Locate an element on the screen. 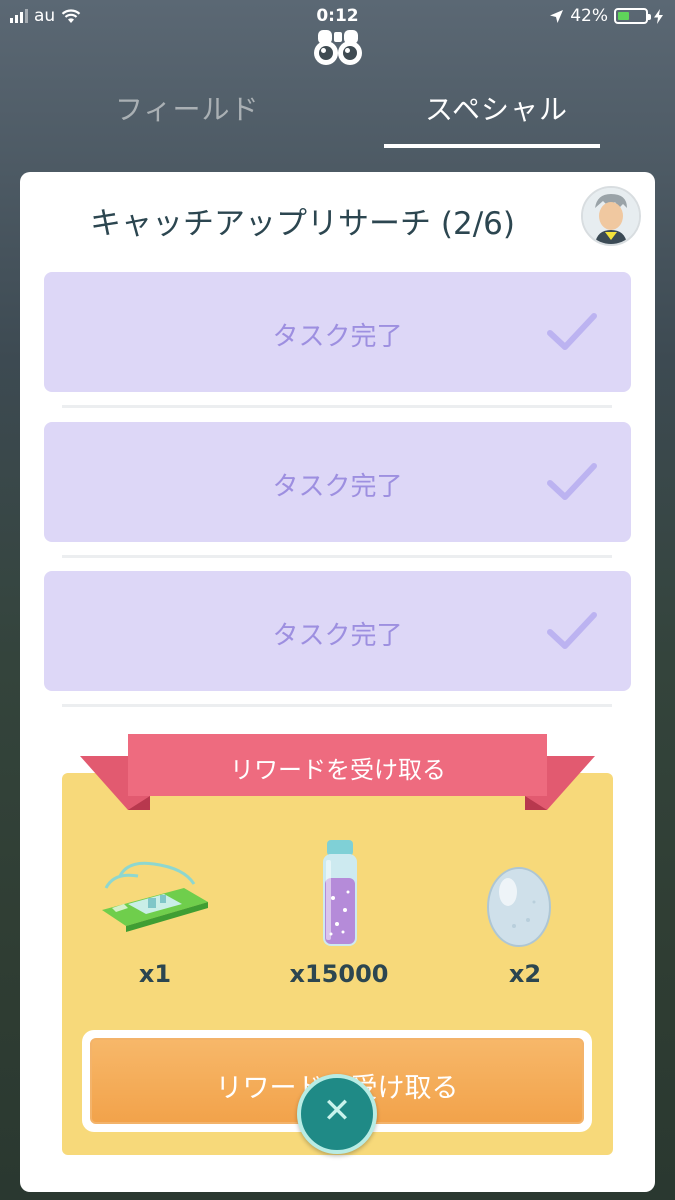  research-title: キャッチアップリサーチ (2/6) is located at coordinates (302, 224).